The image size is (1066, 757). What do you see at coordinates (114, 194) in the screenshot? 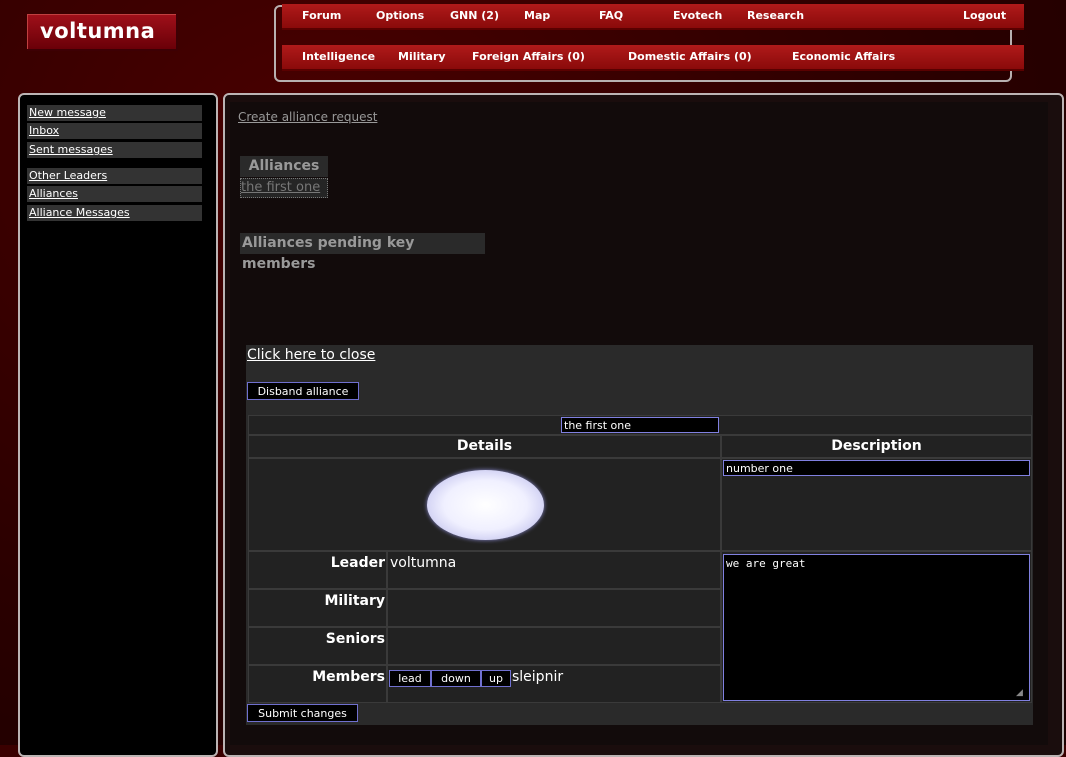
I see `sidebar-alliances: Alliances` at bounding box center [114, 194].